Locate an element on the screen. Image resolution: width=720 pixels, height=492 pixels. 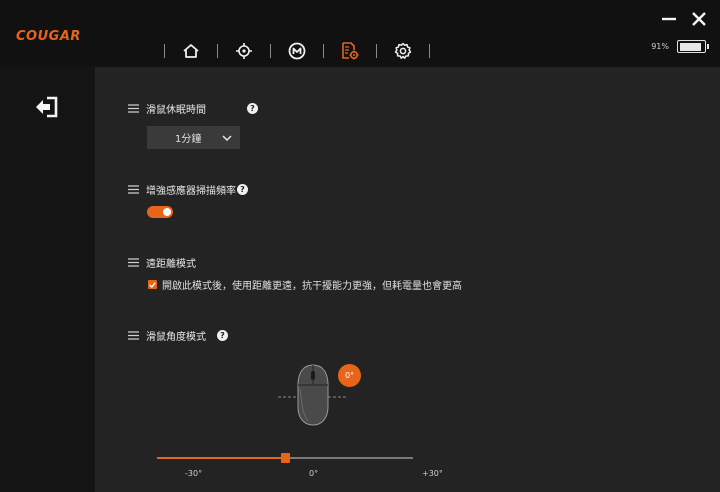
nav-home-button is located at coordinates (191, 51).